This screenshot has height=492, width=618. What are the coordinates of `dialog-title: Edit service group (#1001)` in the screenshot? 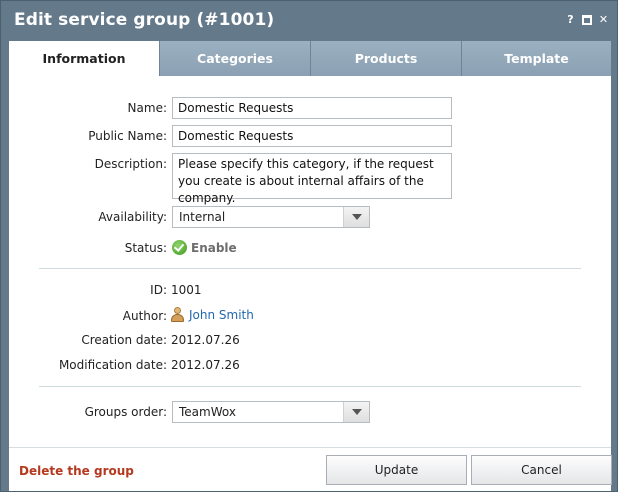 It's located at (144, 20).